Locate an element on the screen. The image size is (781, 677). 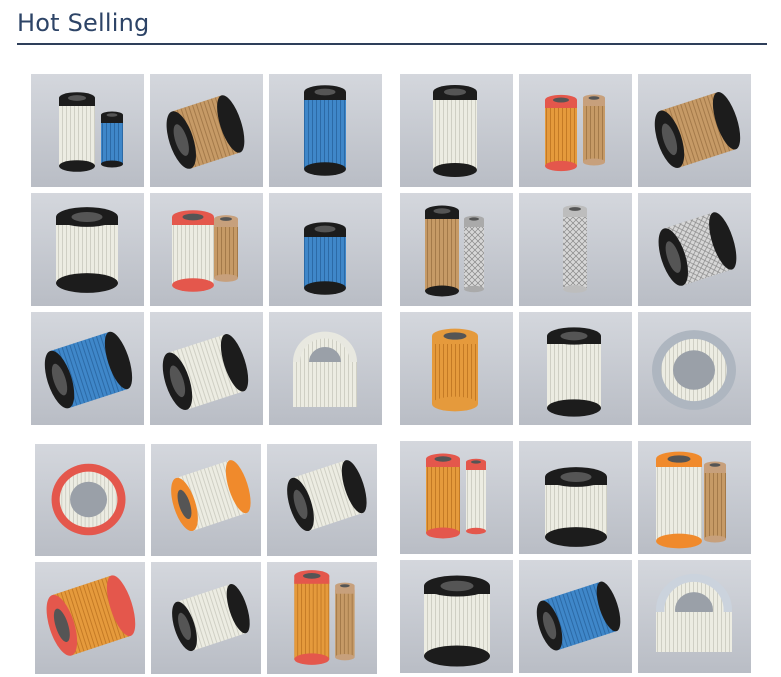
white-filter-black-ends-lying-icon is located at coordinates (322, 500).